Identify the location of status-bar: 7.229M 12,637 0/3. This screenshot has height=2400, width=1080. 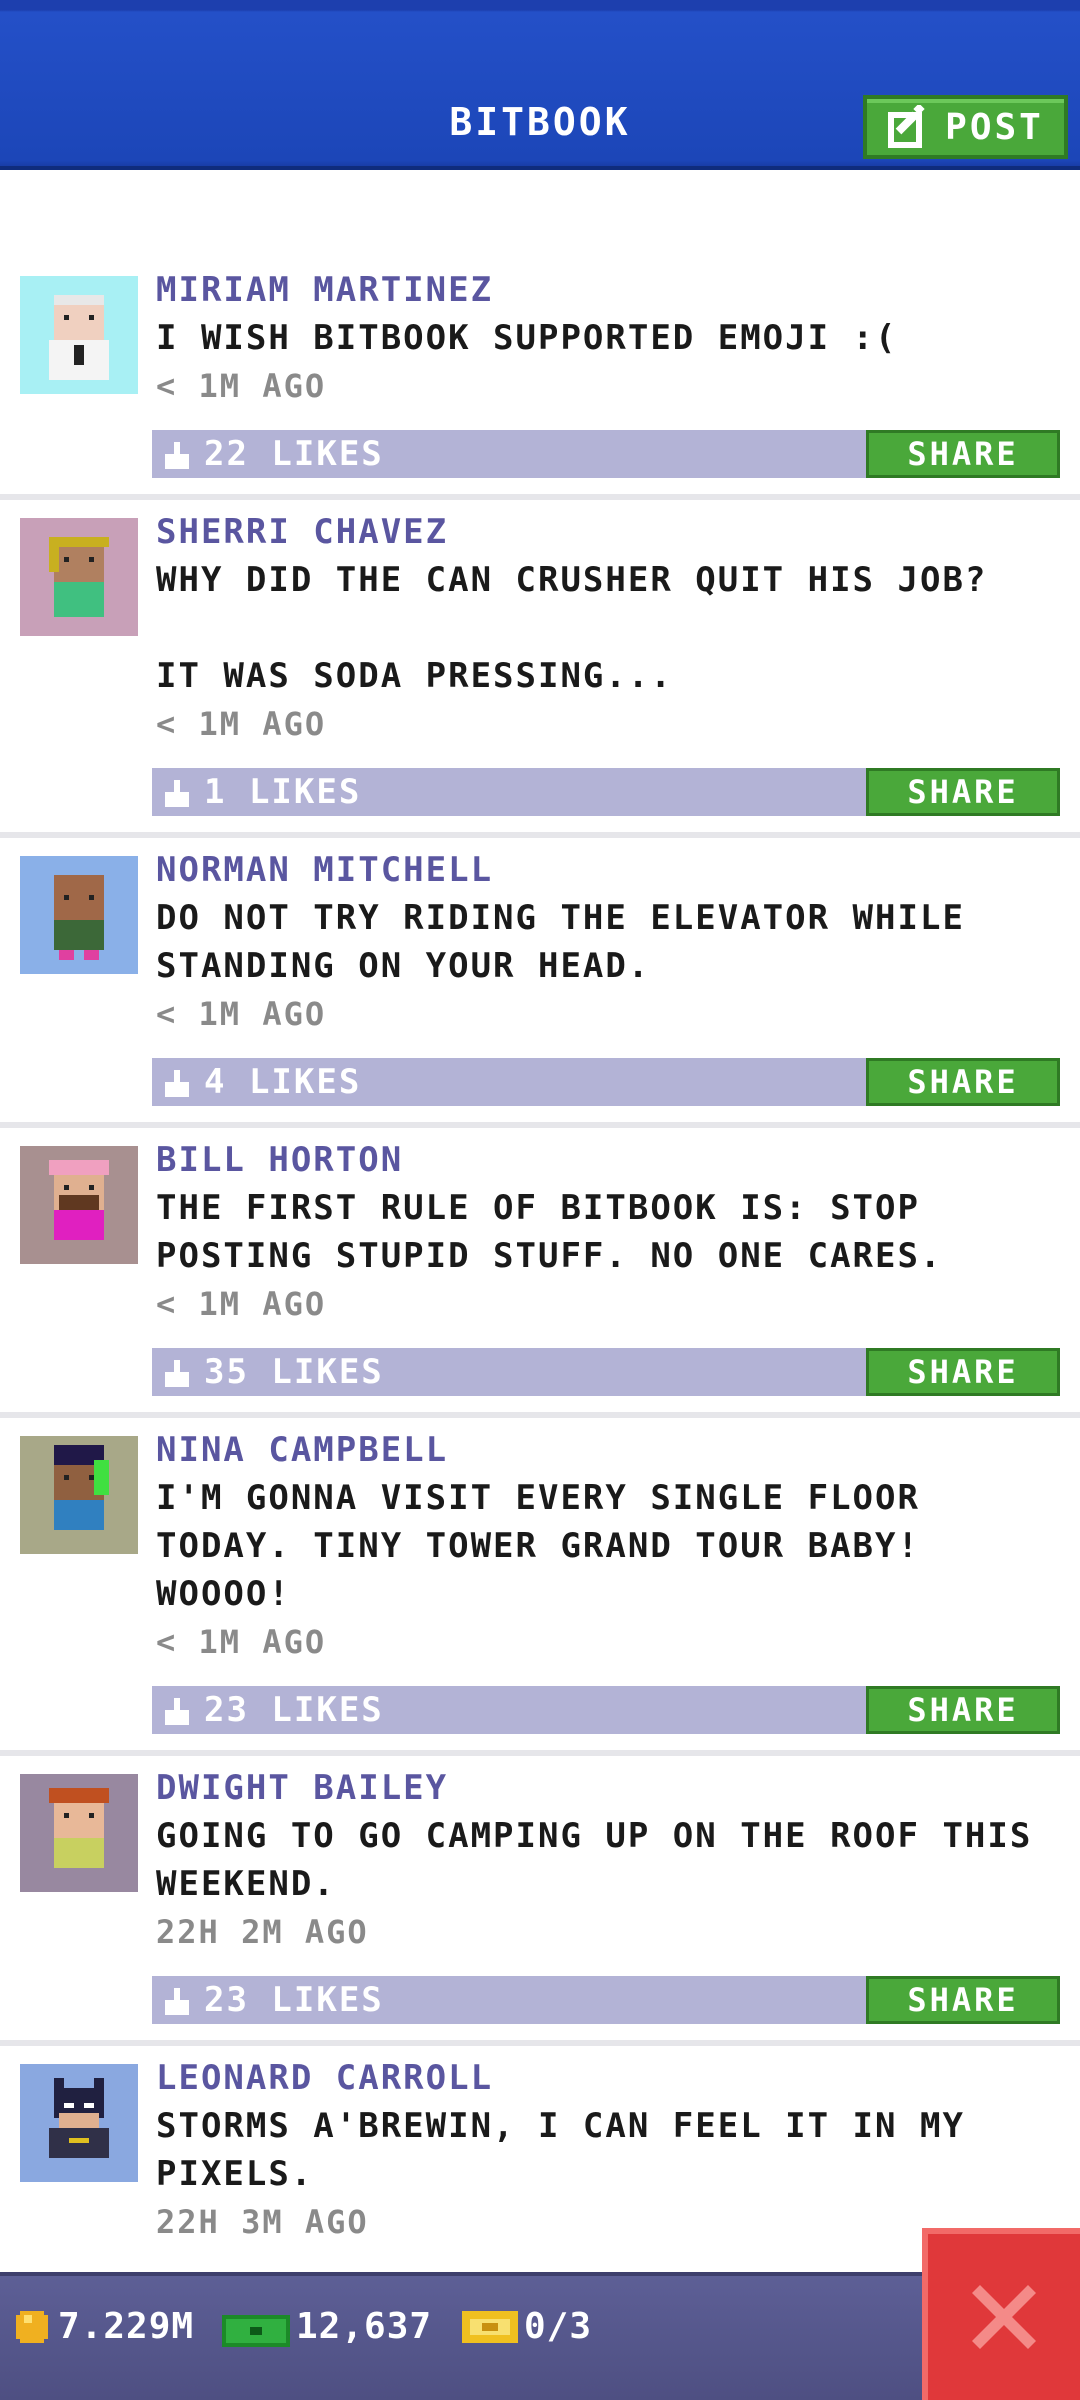
(540, 2336).